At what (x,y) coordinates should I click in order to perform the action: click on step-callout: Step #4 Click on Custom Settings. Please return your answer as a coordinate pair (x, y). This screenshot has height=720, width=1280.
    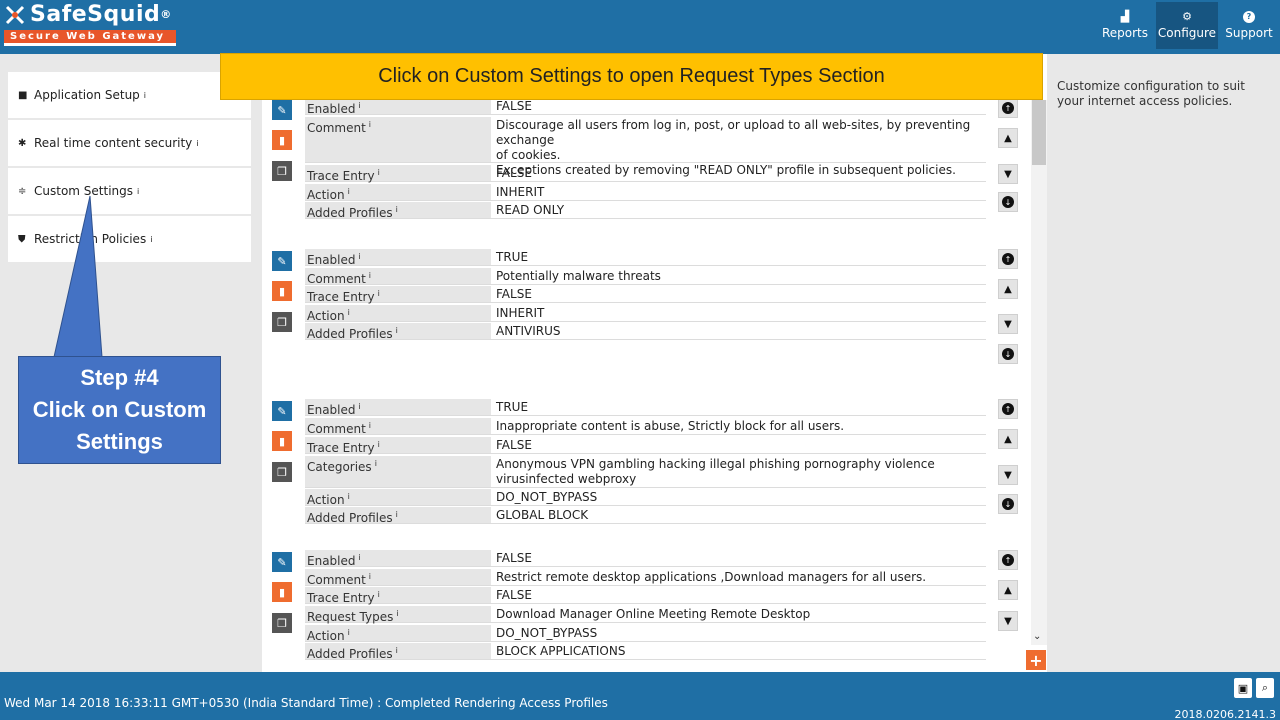
    Looking at the image, I should click on (119, 410).